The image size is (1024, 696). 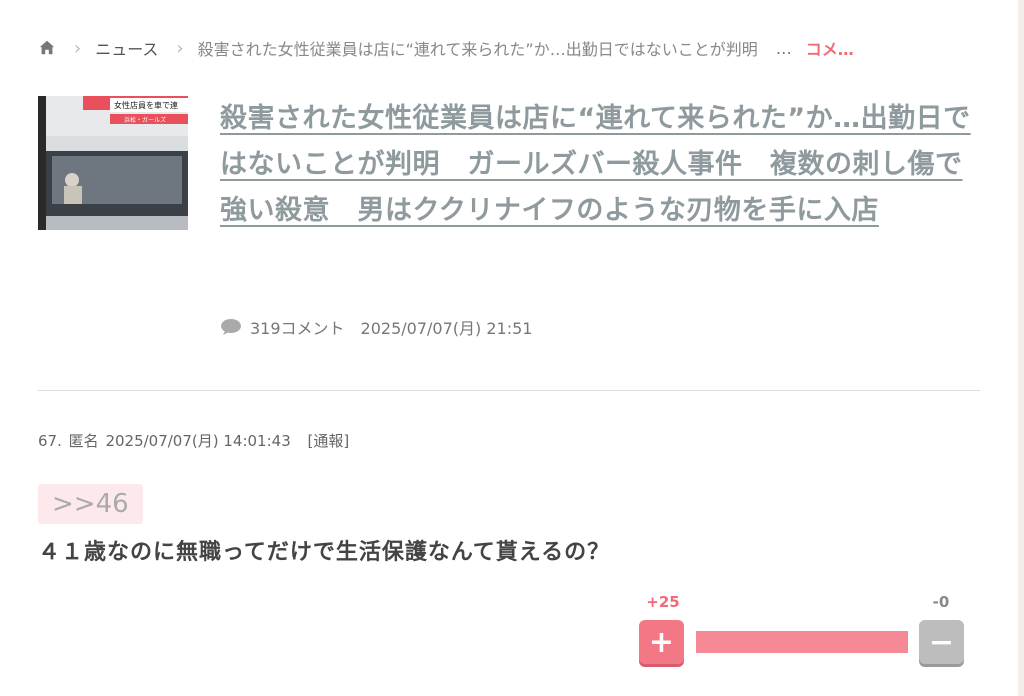 What do you see at coordinates (47, 48) in the screenshot?
I see `home-icon` at bounding box center [47, 48].